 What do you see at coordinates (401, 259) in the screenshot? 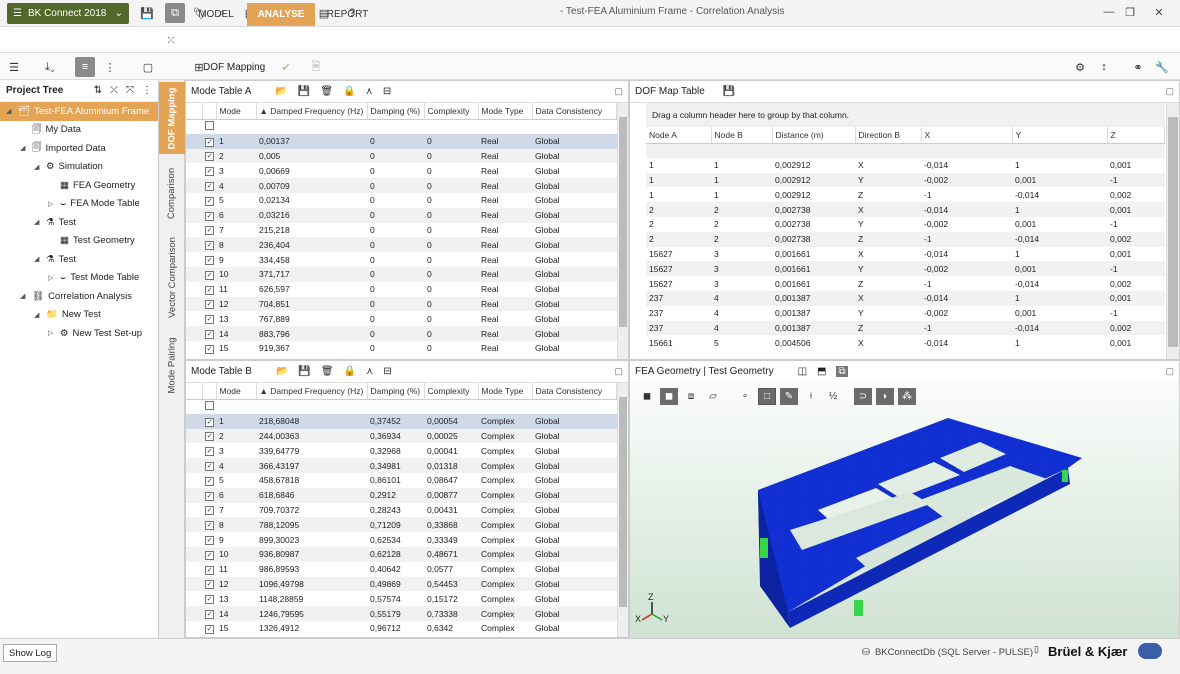
I see `table-row: ✓ 9 334,458 0 0 Real Global` at bounding box center [401, 259].